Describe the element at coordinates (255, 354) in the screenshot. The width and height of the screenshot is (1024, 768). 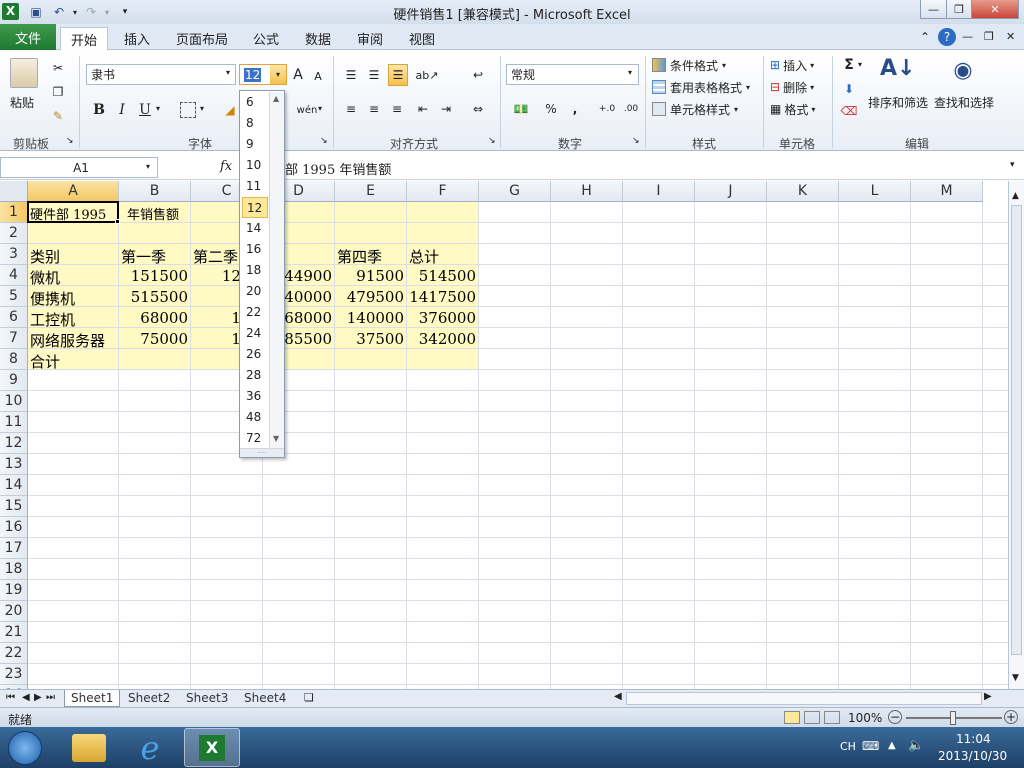
I see `font-size-option: 26` at that location.